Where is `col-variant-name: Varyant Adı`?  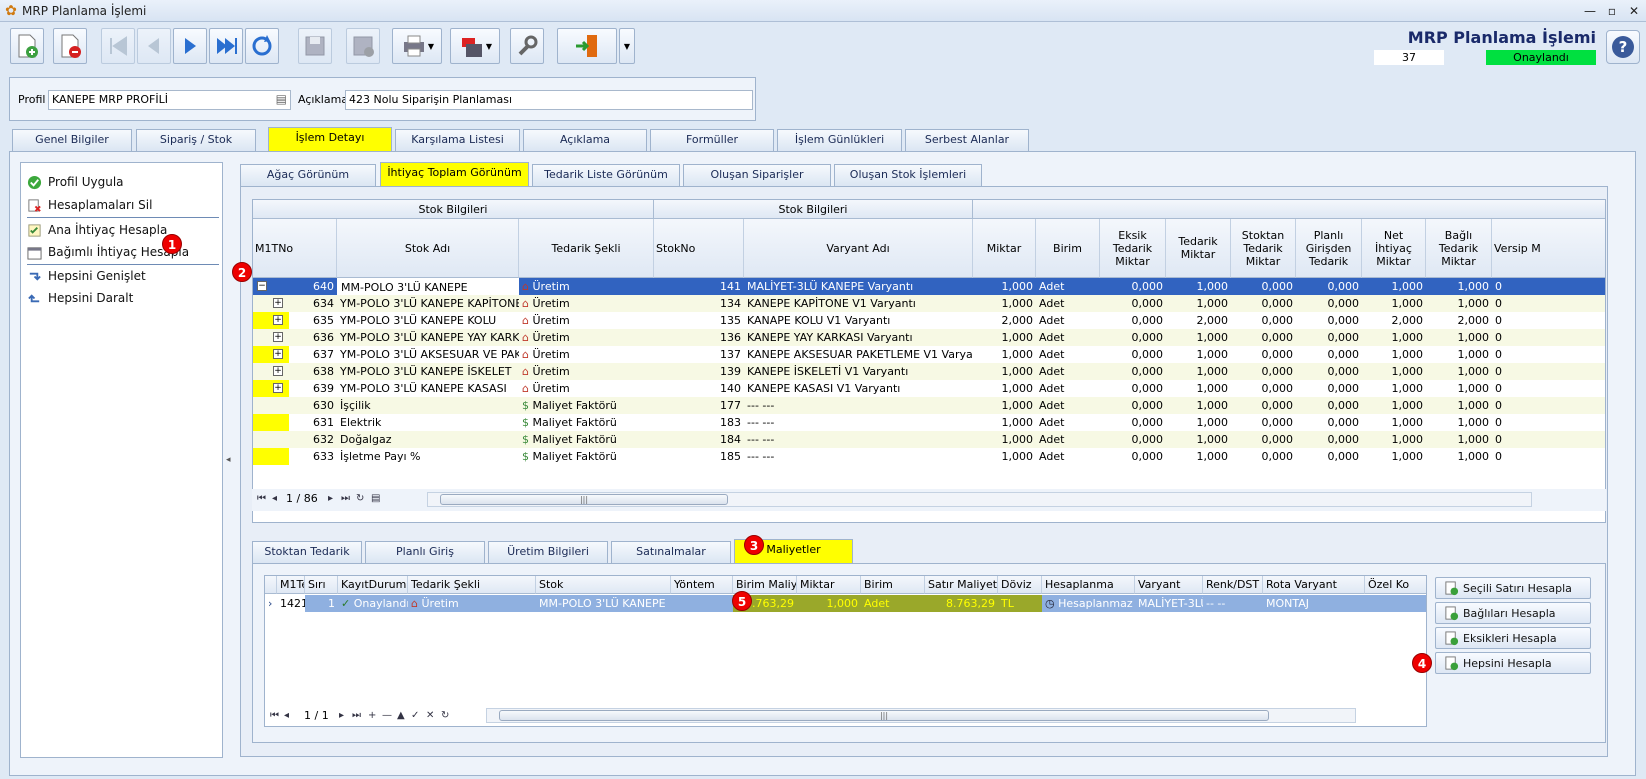
col-variant-name: Varyant Adı is located at coordinates (858, 248).